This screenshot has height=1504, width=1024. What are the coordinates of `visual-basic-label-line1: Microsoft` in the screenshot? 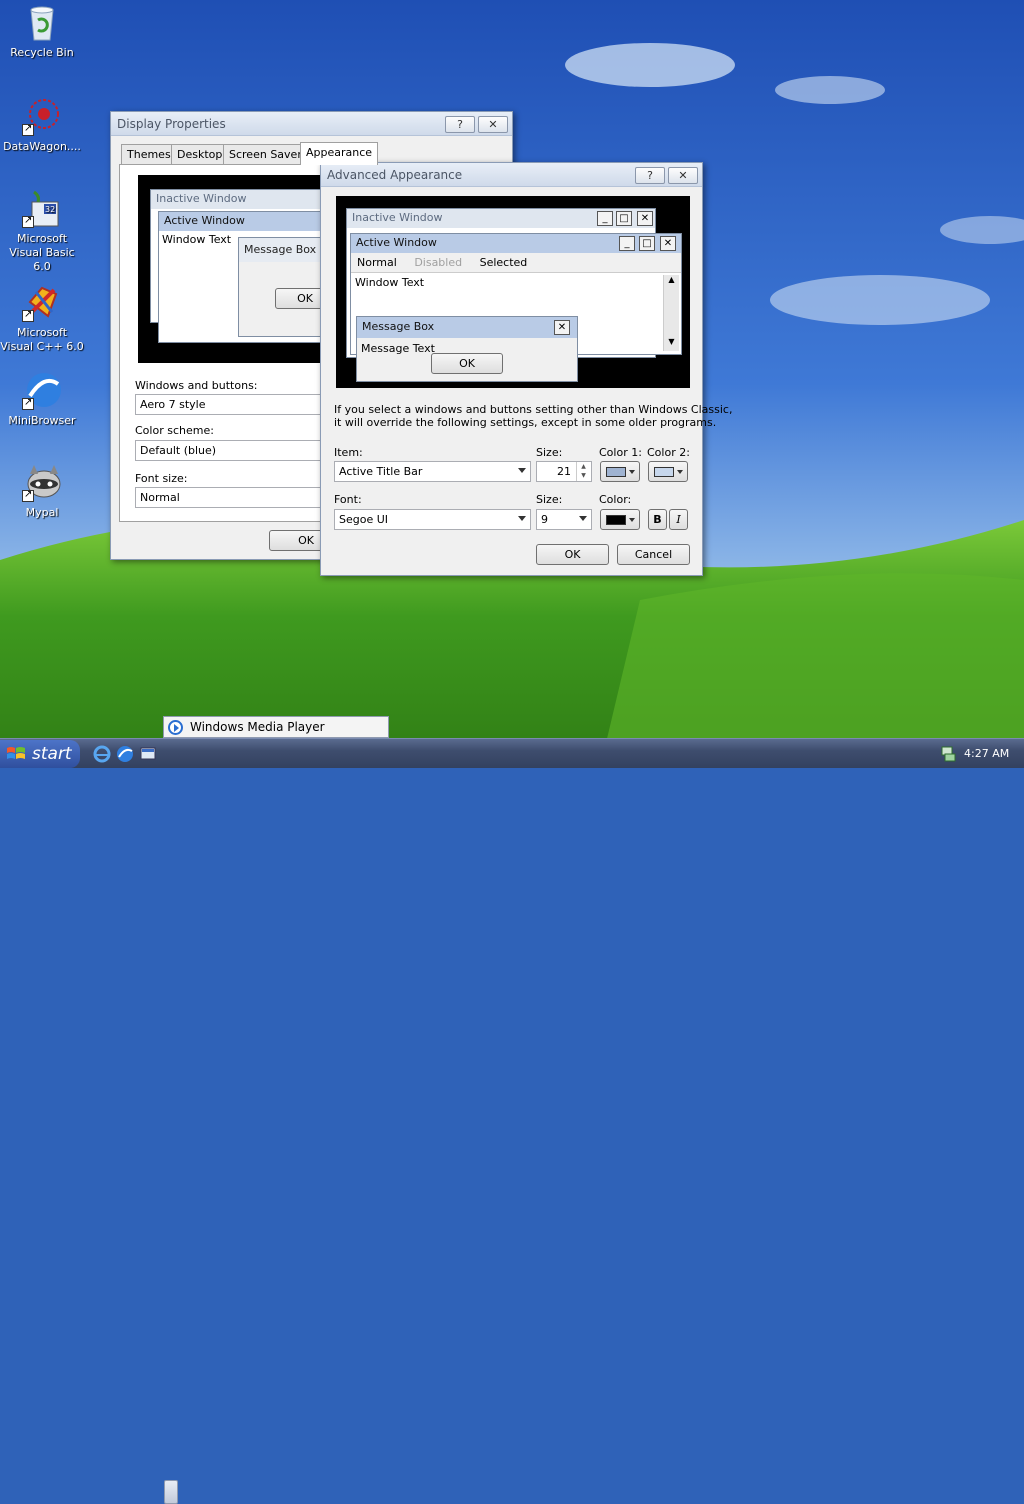 It's located at (42, 238).